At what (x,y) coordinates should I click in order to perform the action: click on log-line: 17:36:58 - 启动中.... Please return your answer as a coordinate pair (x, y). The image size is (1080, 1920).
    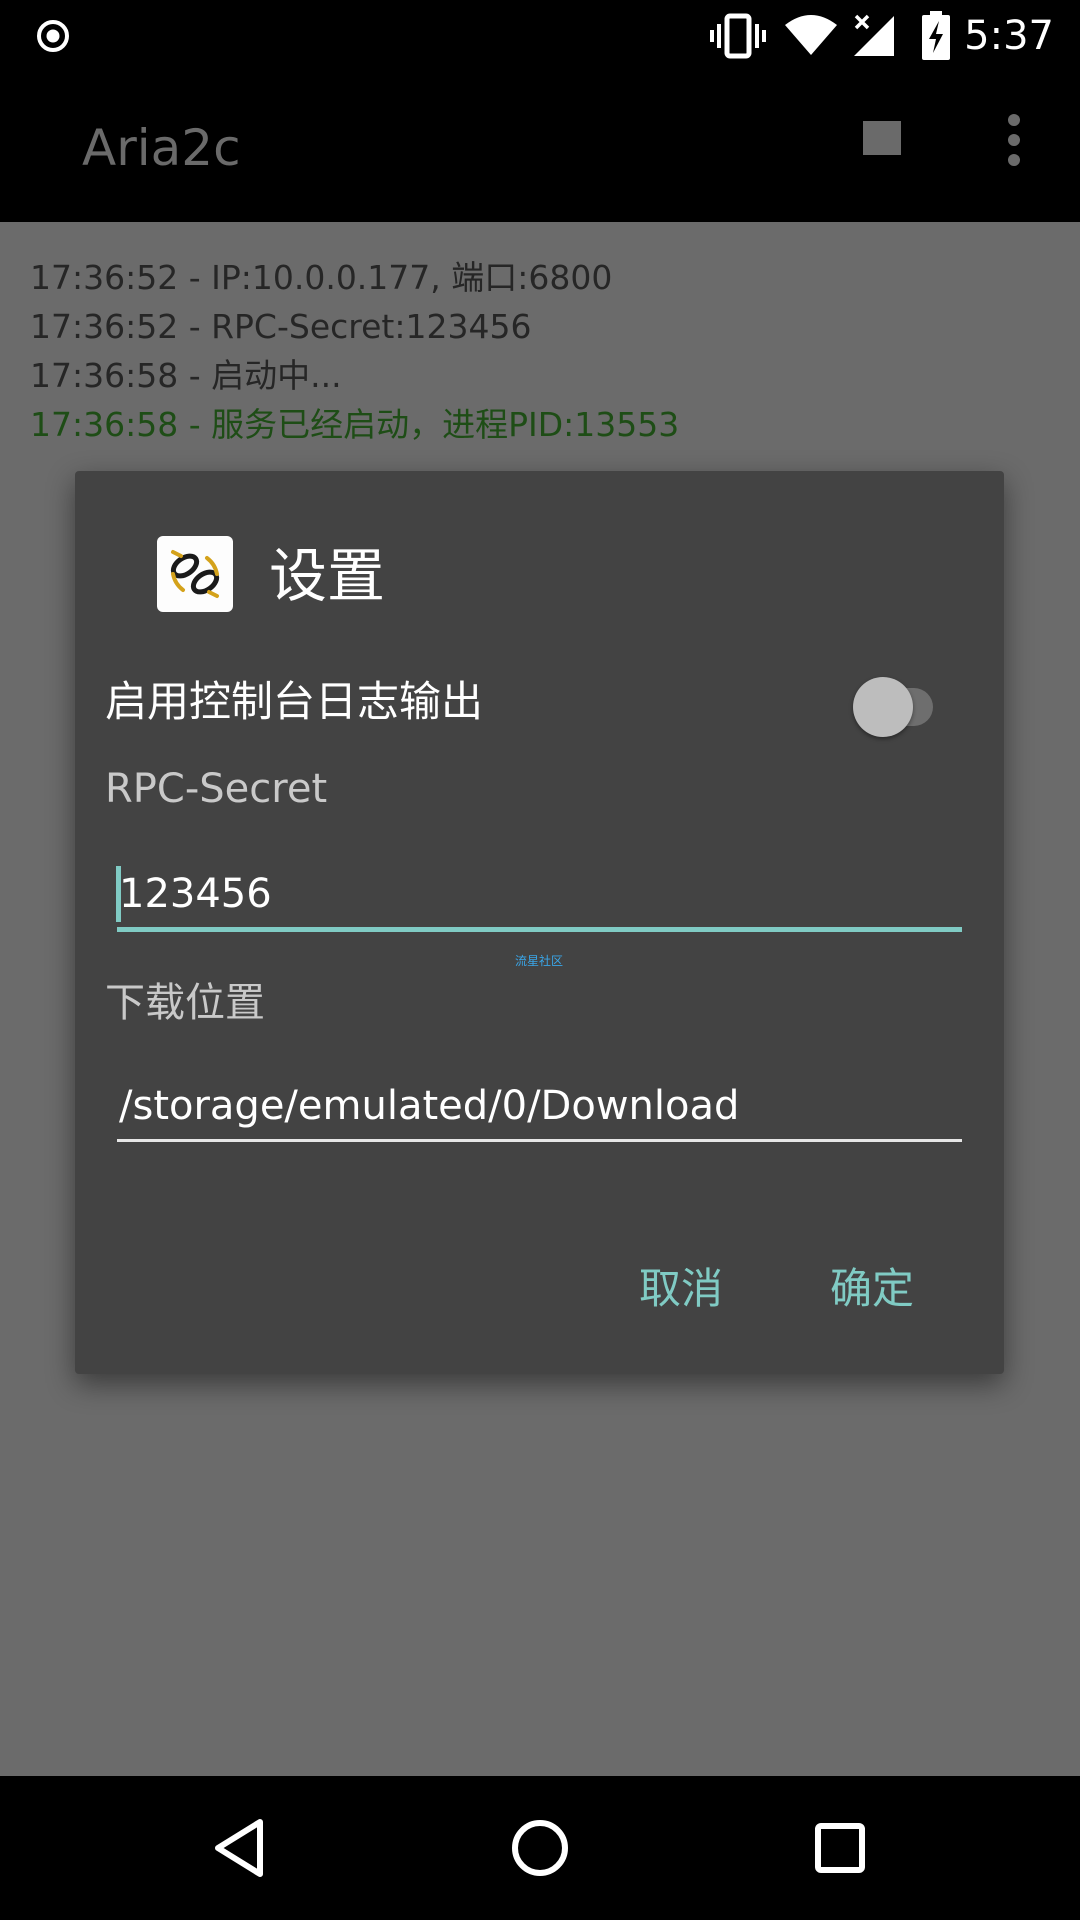
    Looking at the image, I should click on (186, 375).